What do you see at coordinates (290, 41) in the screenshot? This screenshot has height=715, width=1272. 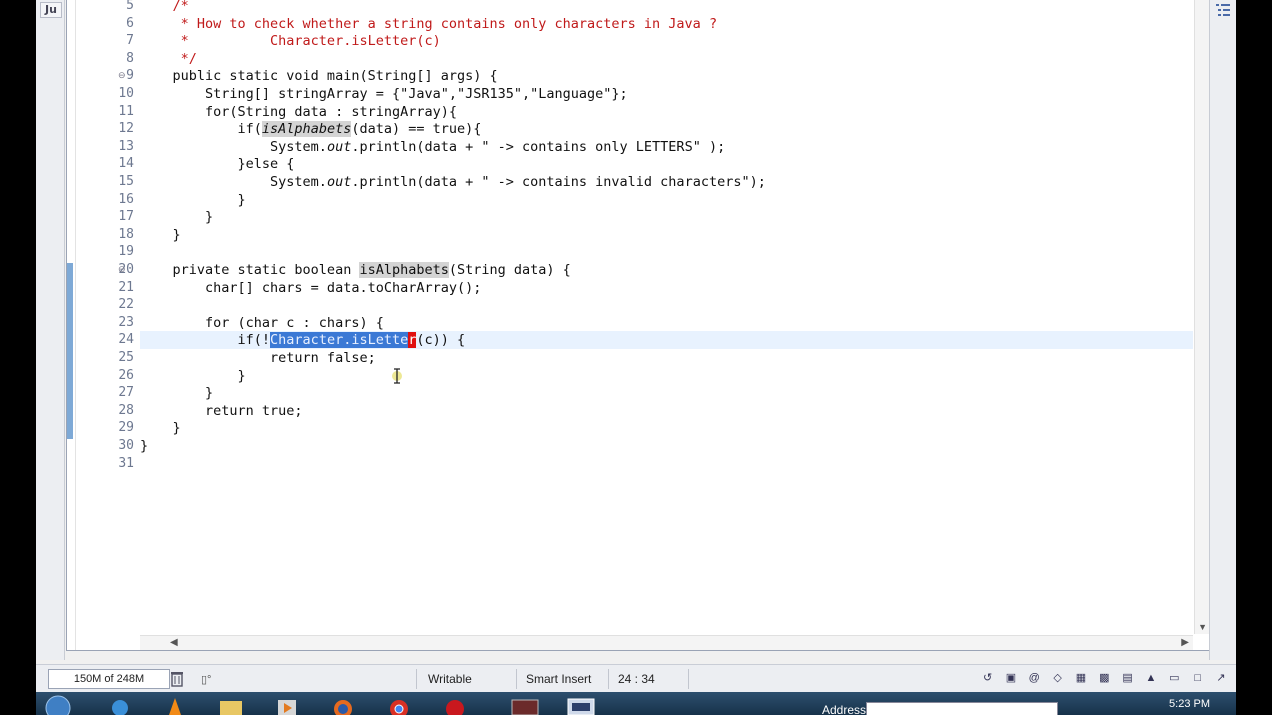 I see `code-line: * Character.isLetter(c)` at bounding box center [290, 41].